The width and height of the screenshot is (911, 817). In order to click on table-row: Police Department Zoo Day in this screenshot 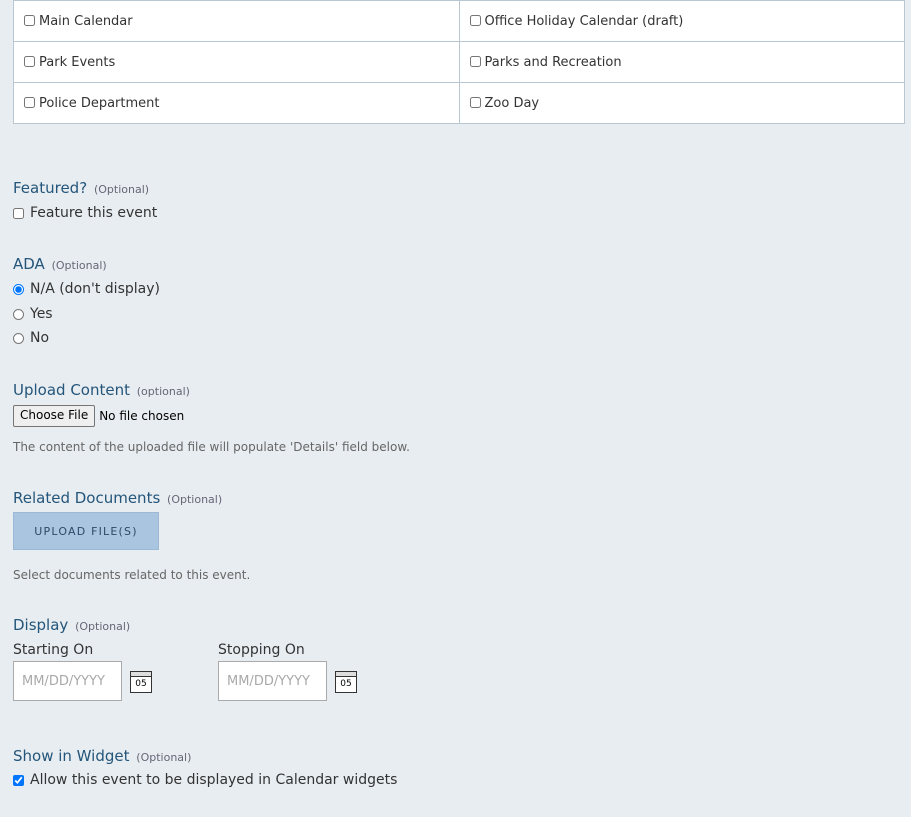, I will do `click(459, 103)`.